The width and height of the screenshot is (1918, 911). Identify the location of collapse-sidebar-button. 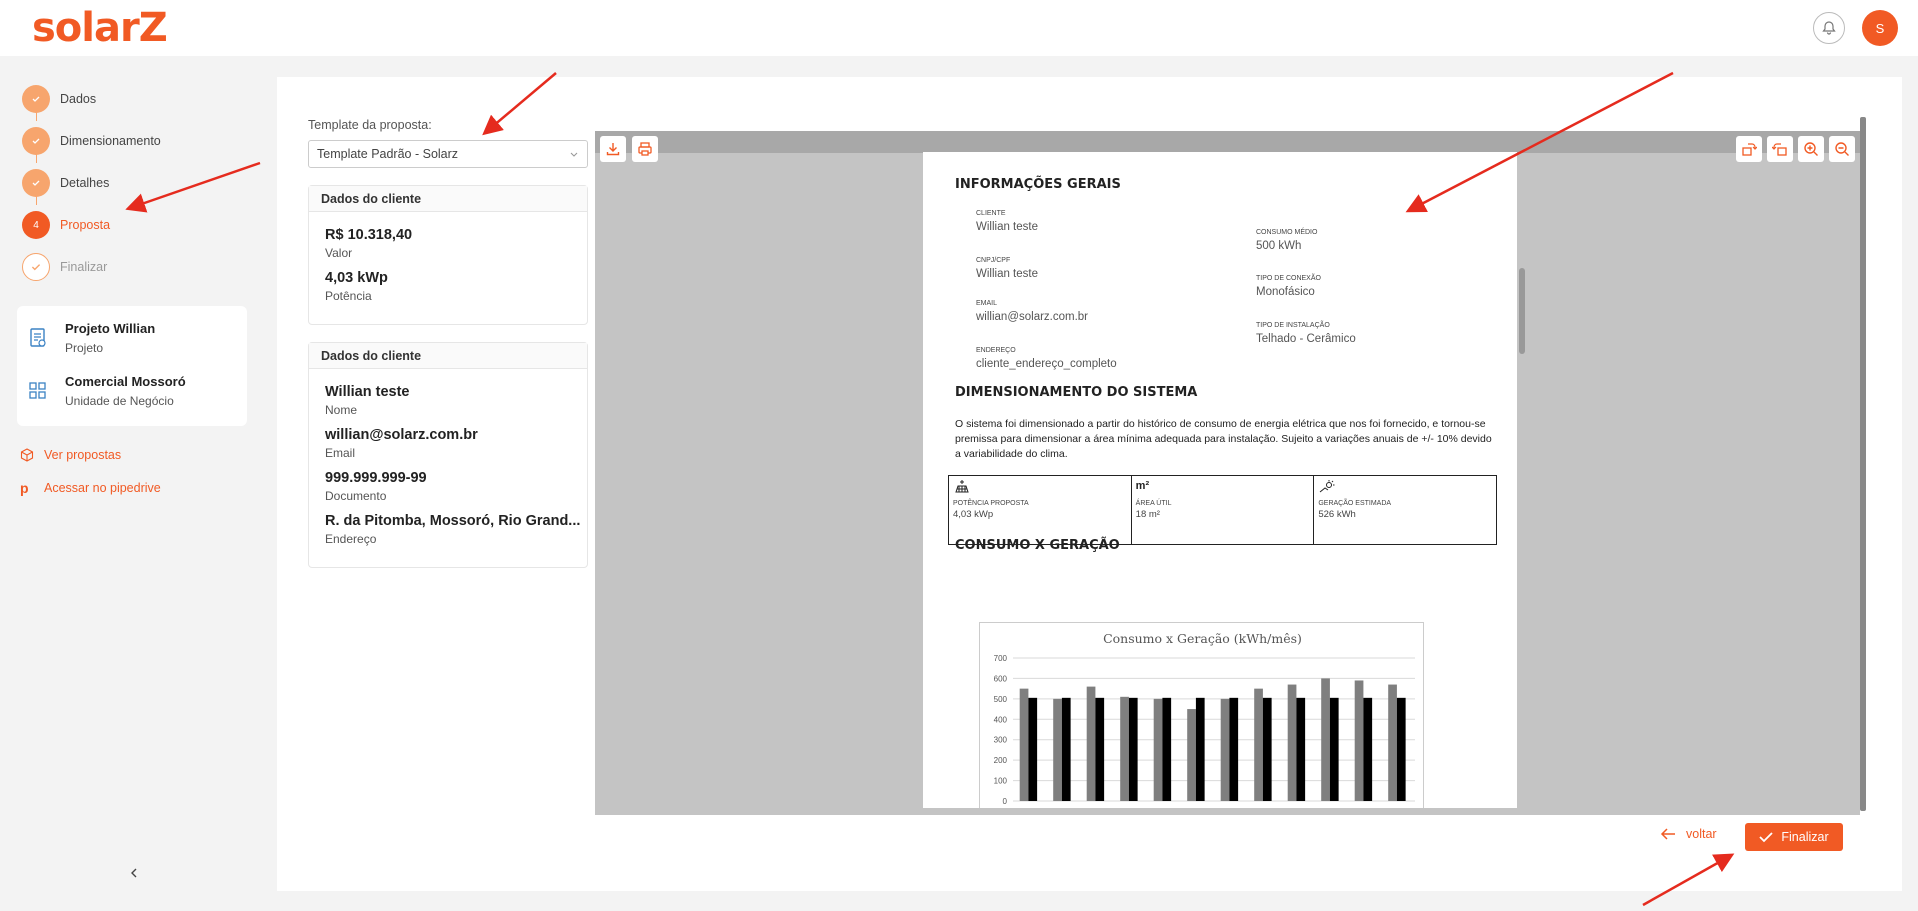
(134, 875).